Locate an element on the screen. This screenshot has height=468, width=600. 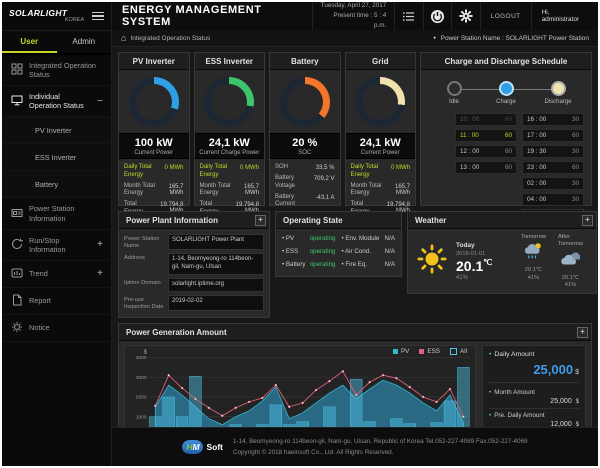
schedule-slot: 19 : 30 30 is located at coordinates (553, 151).